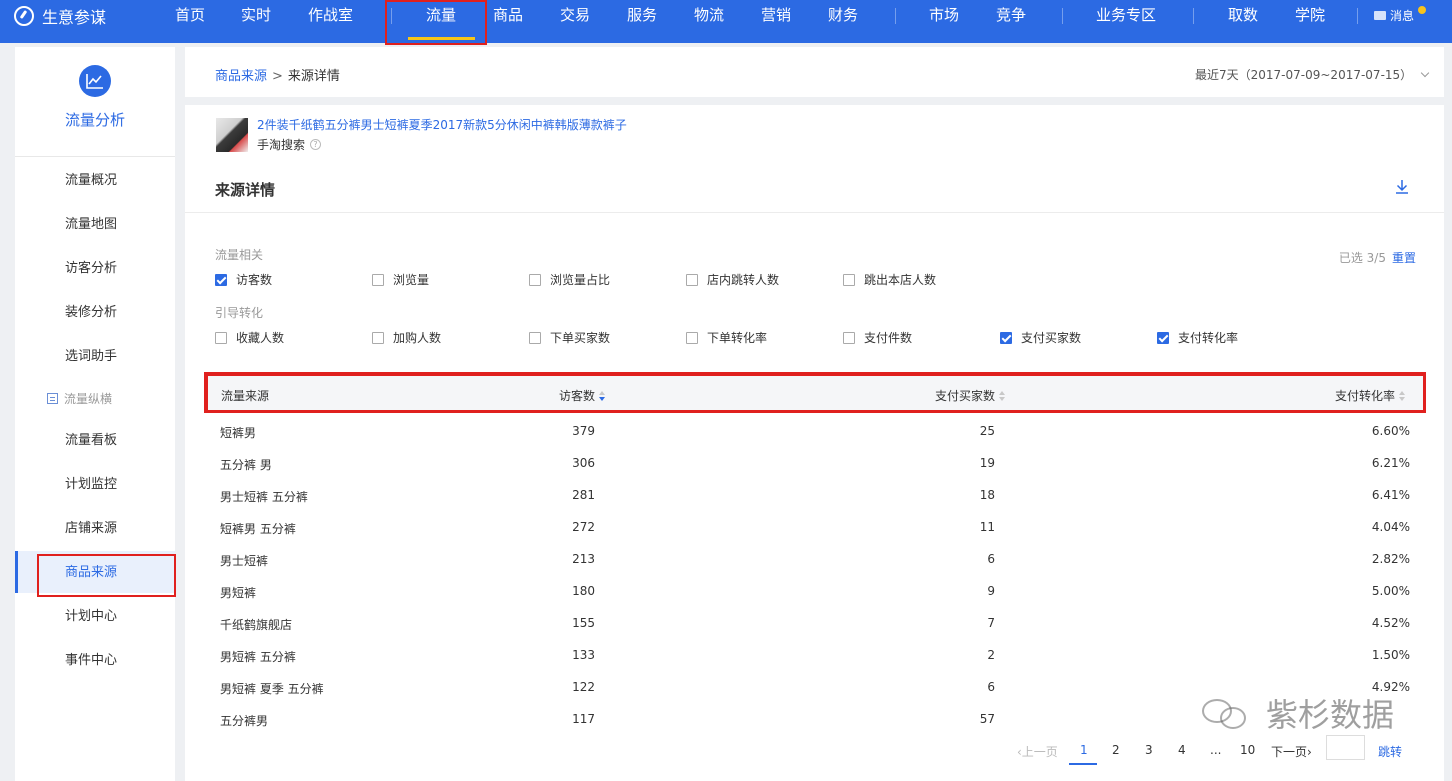 The height and width of the screenshot is (781, 1452). I want to click on nav-item-academy: 学院, so click(1310, 15).